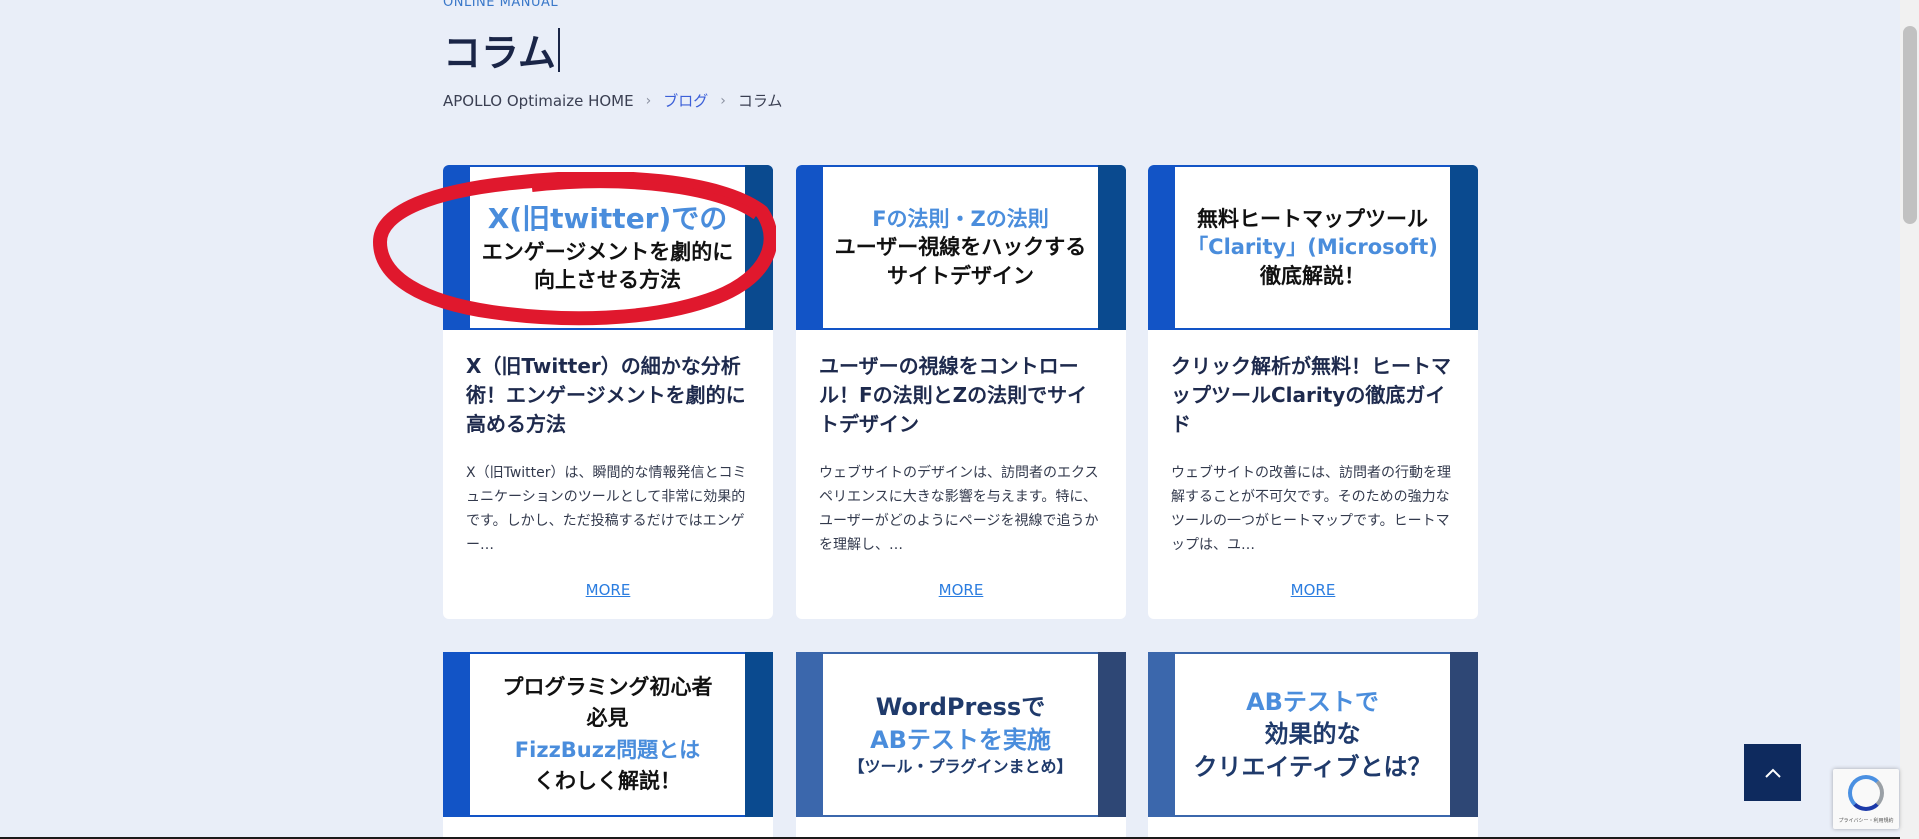 Image resolution: width=1919 pixels, height=839 pixels. I want to click on breadcrumb-current: コラム, so click(760, 101).